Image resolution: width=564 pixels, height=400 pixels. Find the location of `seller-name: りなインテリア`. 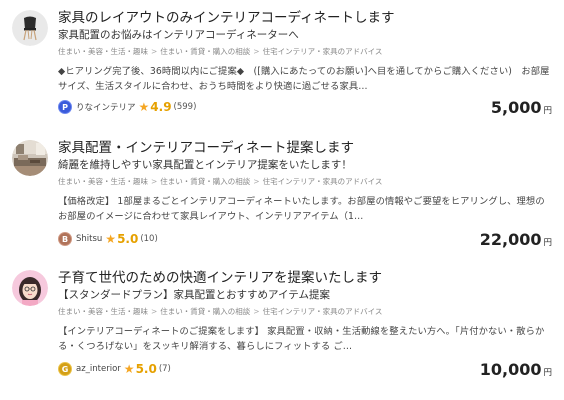

seller-name: りなインテリア is located at coordinates (106, 107).